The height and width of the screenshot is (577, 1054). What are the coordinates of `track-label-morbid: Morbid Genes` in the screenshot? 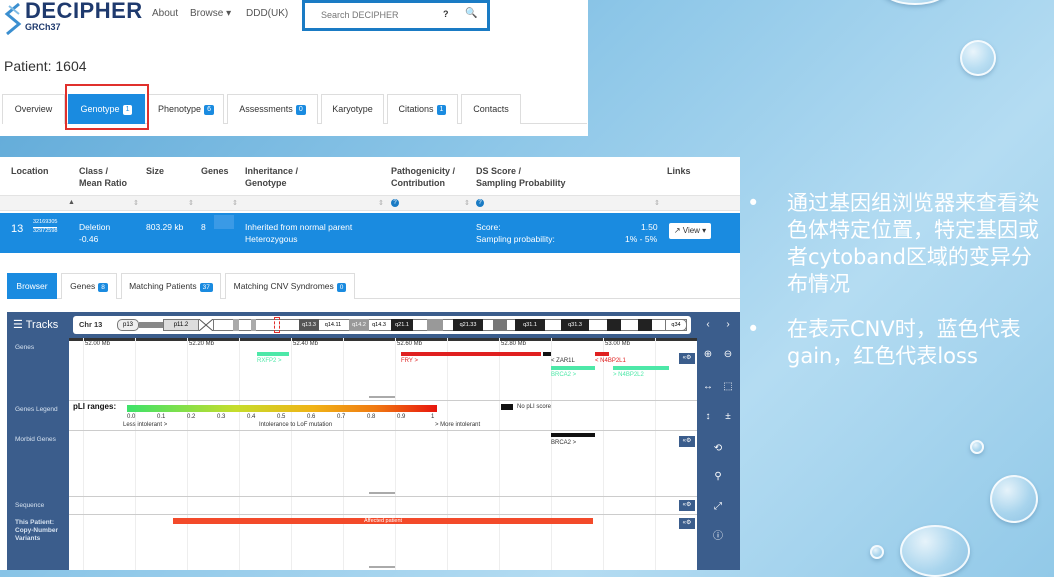 It's located at (35, 440).